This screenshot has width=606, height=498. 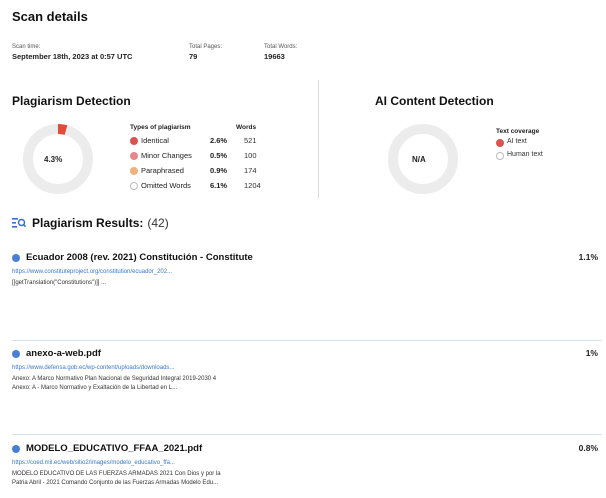 I want to click on plagiarism-type-row: Identical 2.6% 521, so click(x=200, y=141).